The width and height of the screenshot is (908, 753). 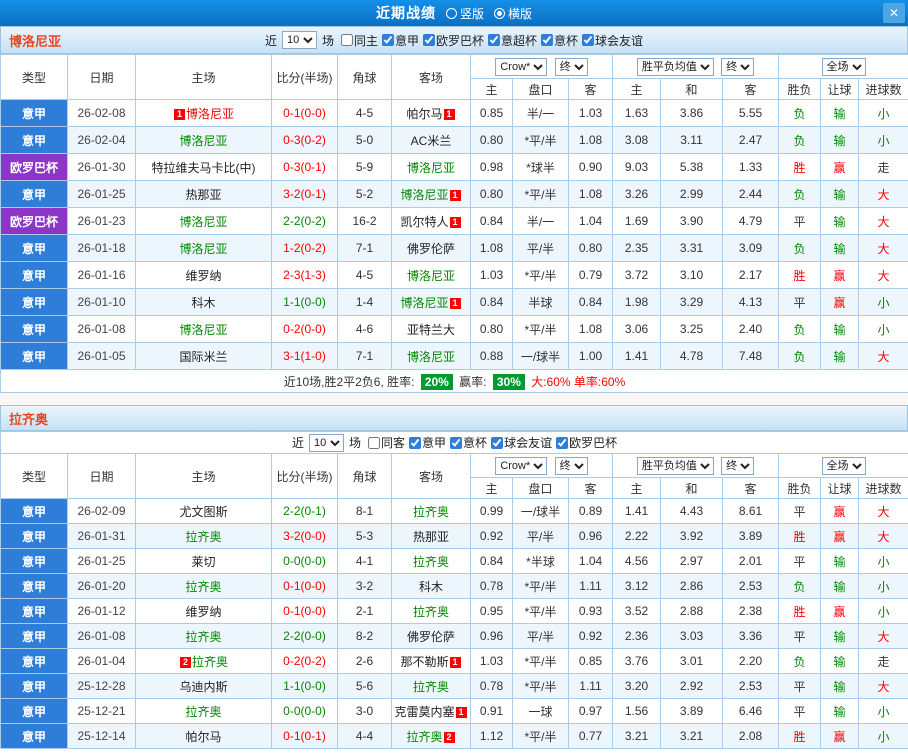 What do you see at coordinates (691, 488) in the screenshot?
I see `col-header-euro-draw: 和` at bounding box center [691, 488].